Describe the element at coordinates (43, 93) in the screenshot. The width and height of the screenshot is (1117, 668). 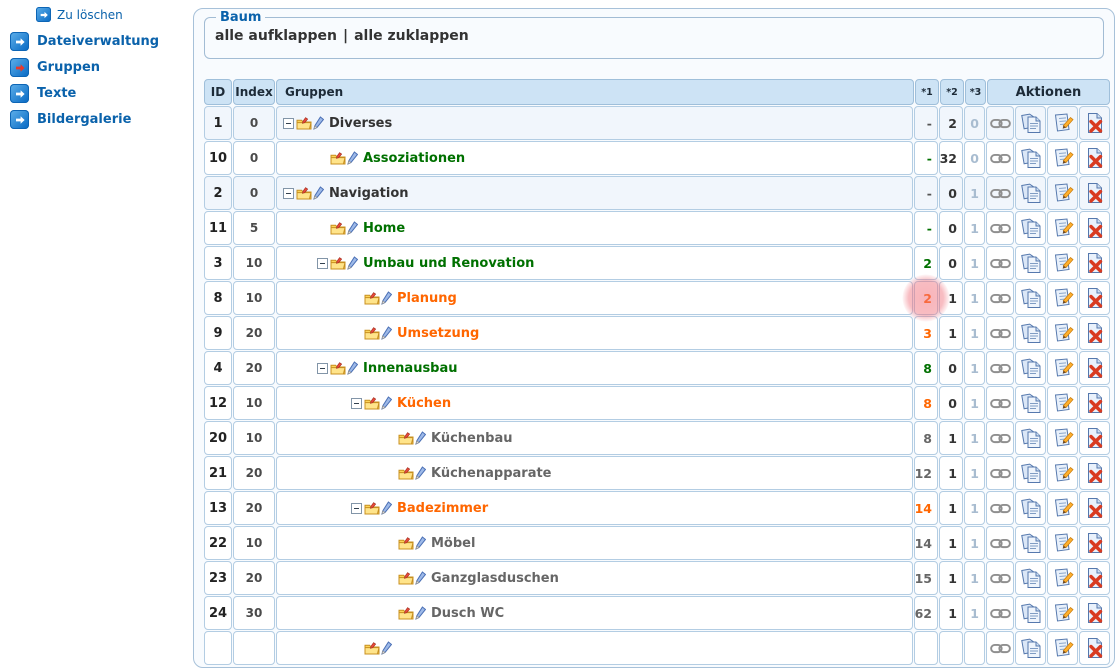
I see `sidebar-item-texte: Texte` at that location.